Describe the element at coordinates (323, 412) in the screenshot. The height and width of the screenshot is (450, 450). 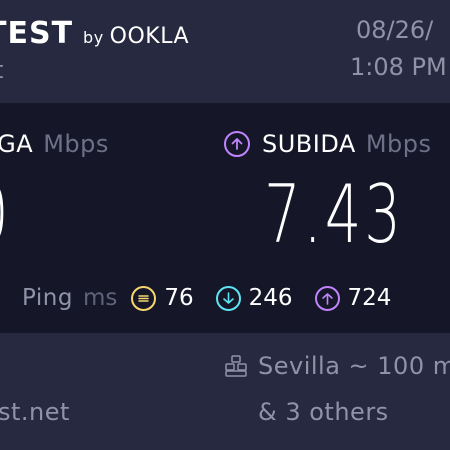
I see `other-servers-link: & 3 others` at that location.